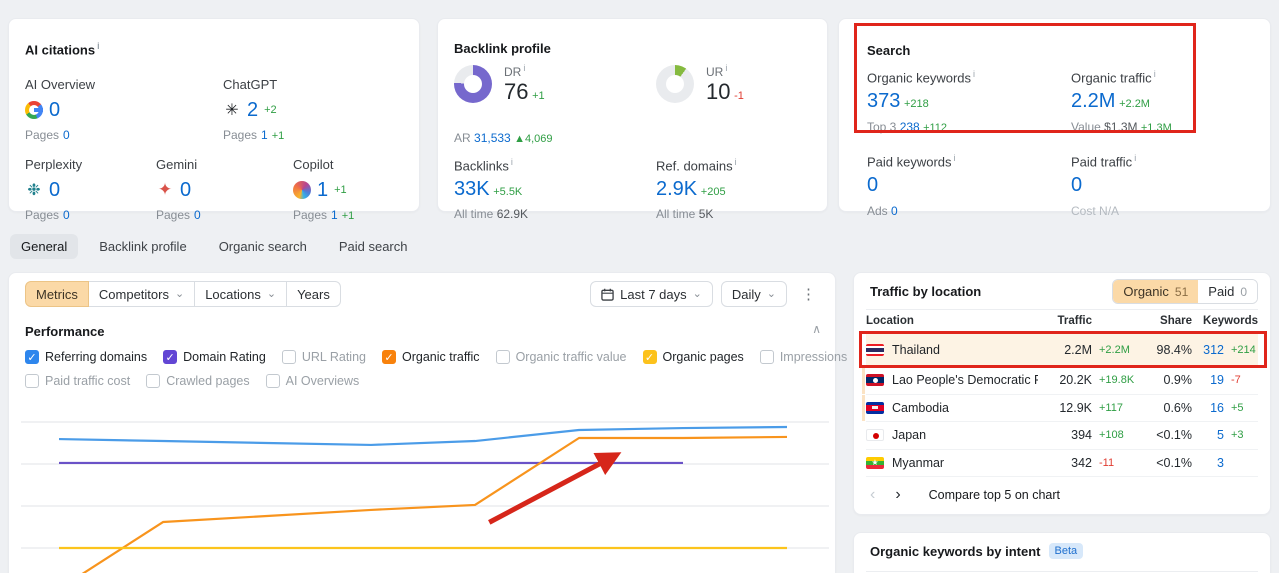 The image size is (1279, 573). Describe the element at coordinates (816, 329) in the screenshot. I see `collapse-chevron-icon: ∧` at that location.